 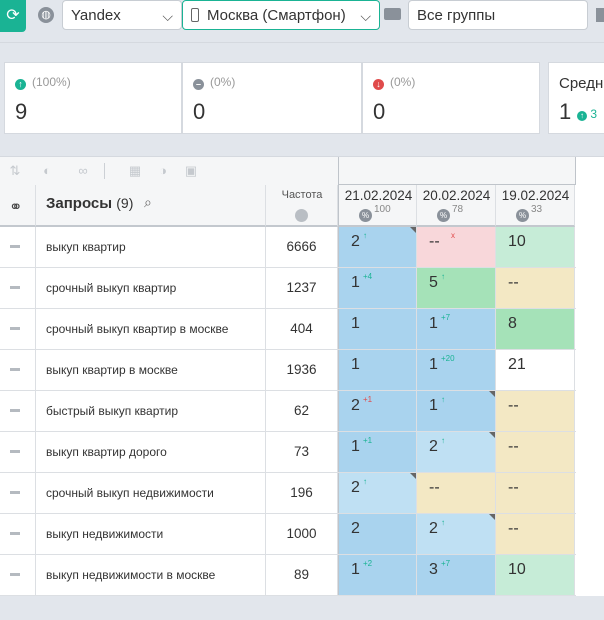 I want to click on position-value: 3, so click(x=433, y=569).